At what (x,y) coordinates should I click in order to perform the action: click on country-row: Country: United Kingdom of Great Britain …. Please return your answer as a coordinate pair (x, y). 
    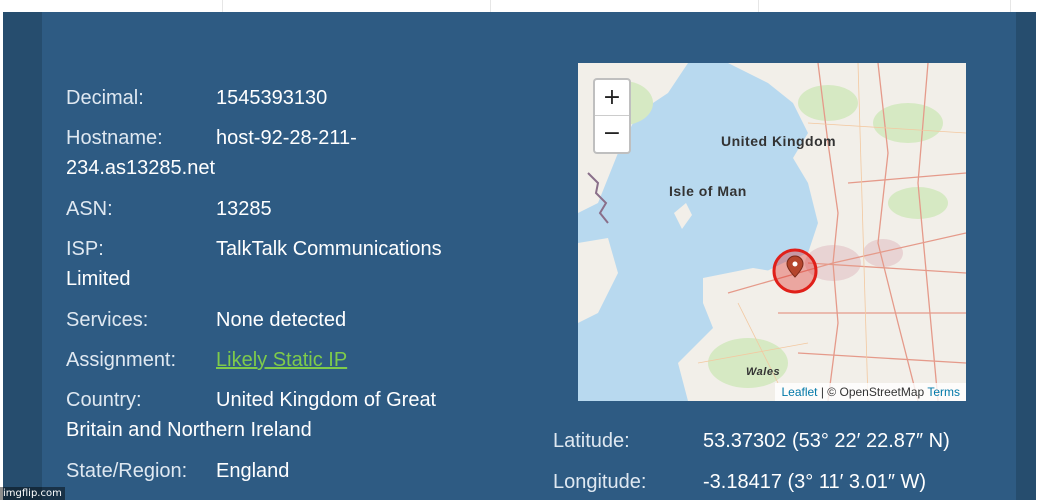
    Looking at the image, I should click on (281, 415).